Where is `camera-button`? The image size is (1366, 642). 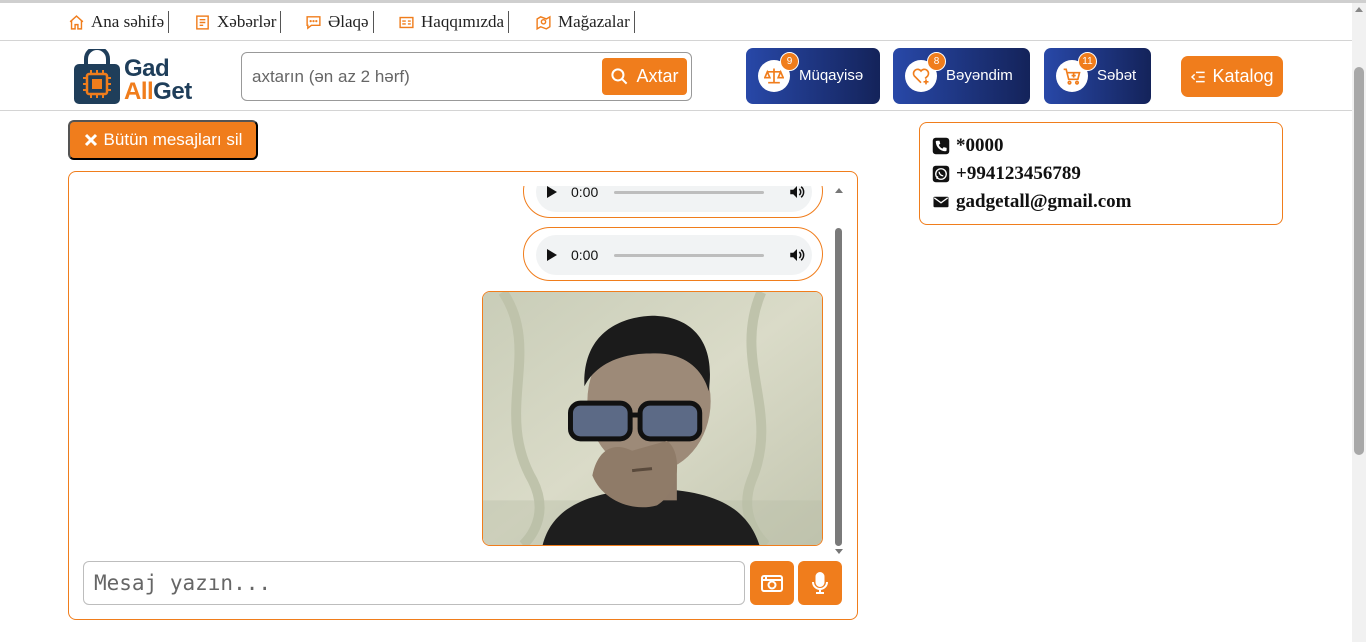 camera-button is located at coordinates (772, 583).